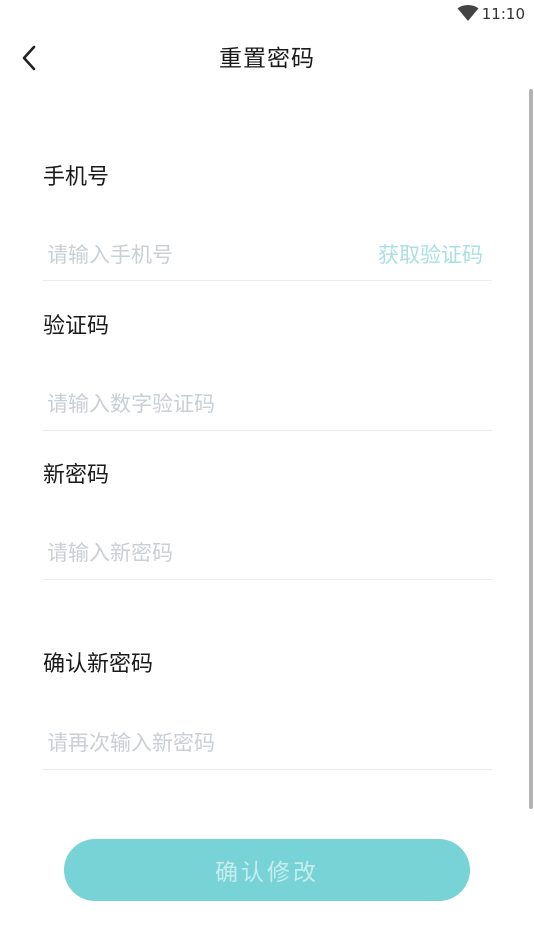 The width and height of the screenshot is (534, 949). What do you see at coordinates (430, 255) in the screenshot?
I see `get-code-button: 获取验证码` at bounding box center [430, 255].